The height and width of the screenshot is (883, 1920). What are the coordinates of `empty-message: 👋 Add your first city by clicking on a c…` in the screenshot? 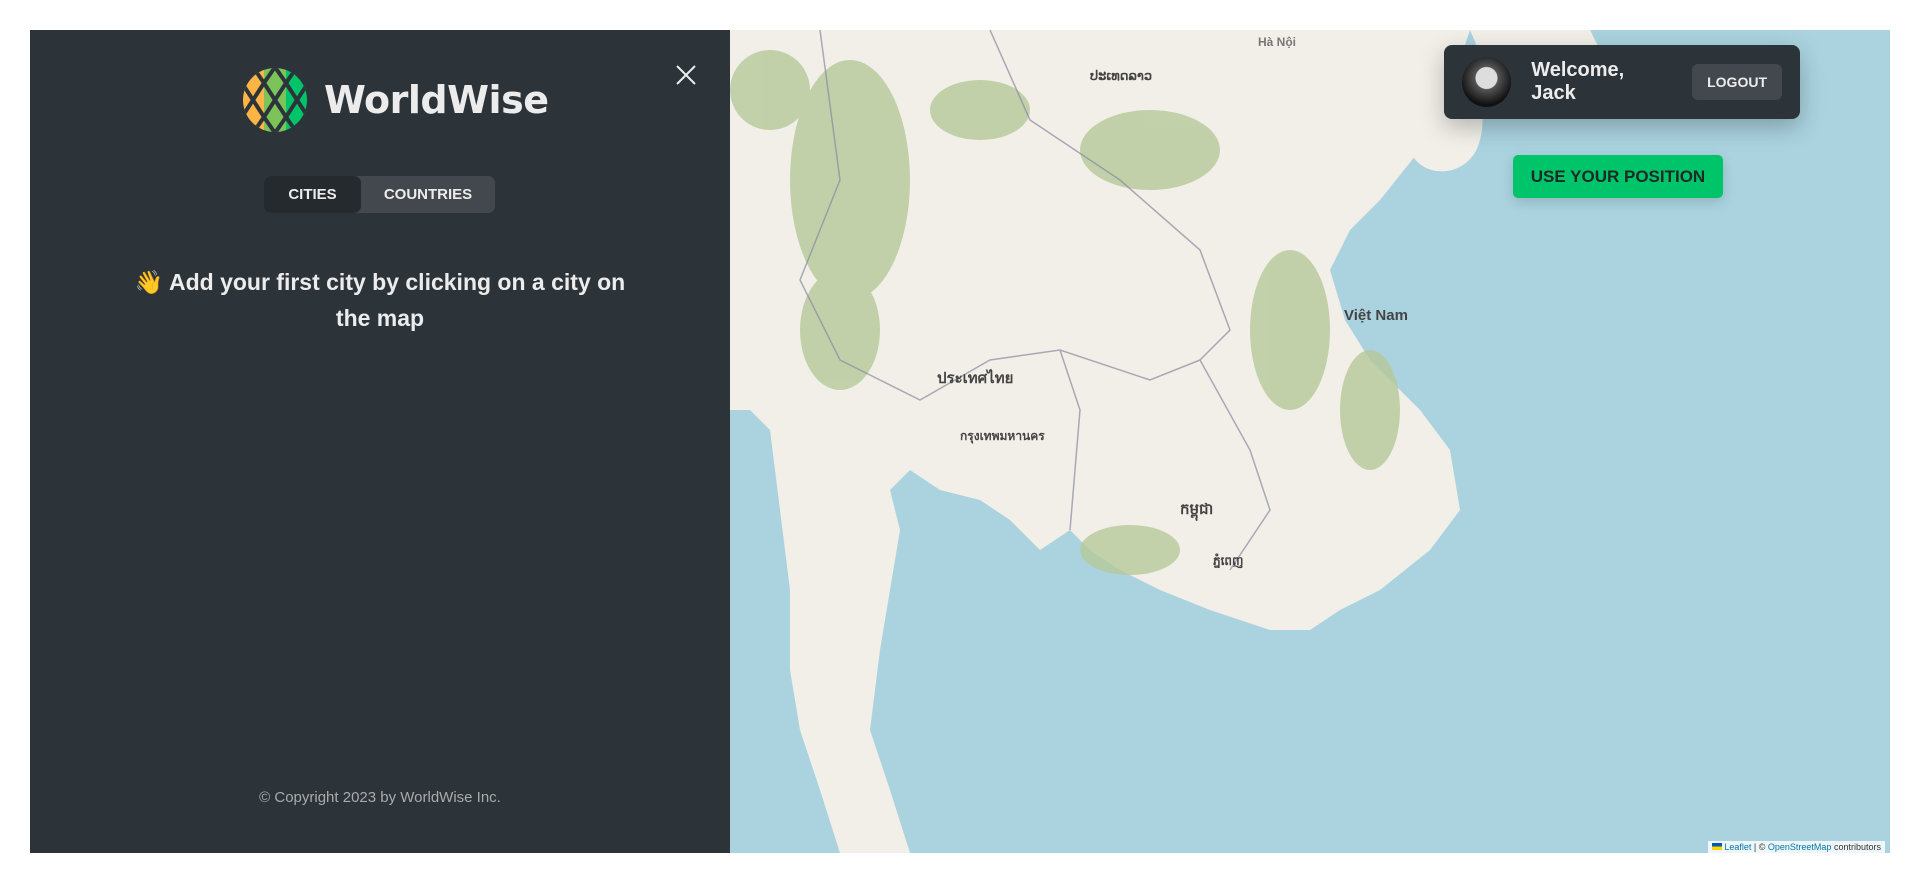 It's located at (380, 300).